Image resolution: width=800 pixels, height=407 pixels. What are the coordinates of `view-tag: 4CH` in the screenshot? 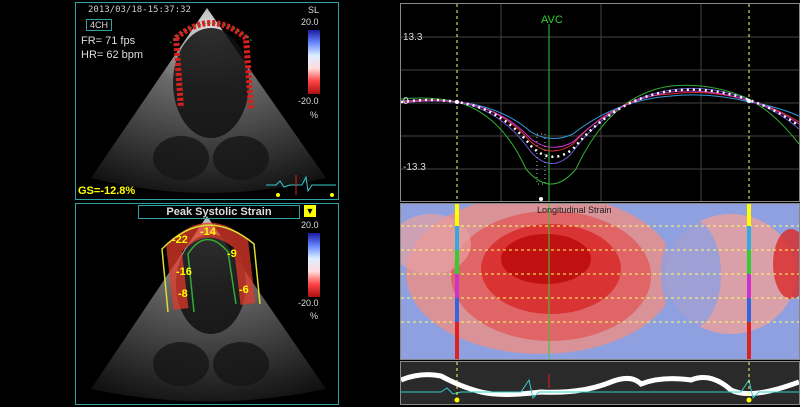 It's located at (99, 25).